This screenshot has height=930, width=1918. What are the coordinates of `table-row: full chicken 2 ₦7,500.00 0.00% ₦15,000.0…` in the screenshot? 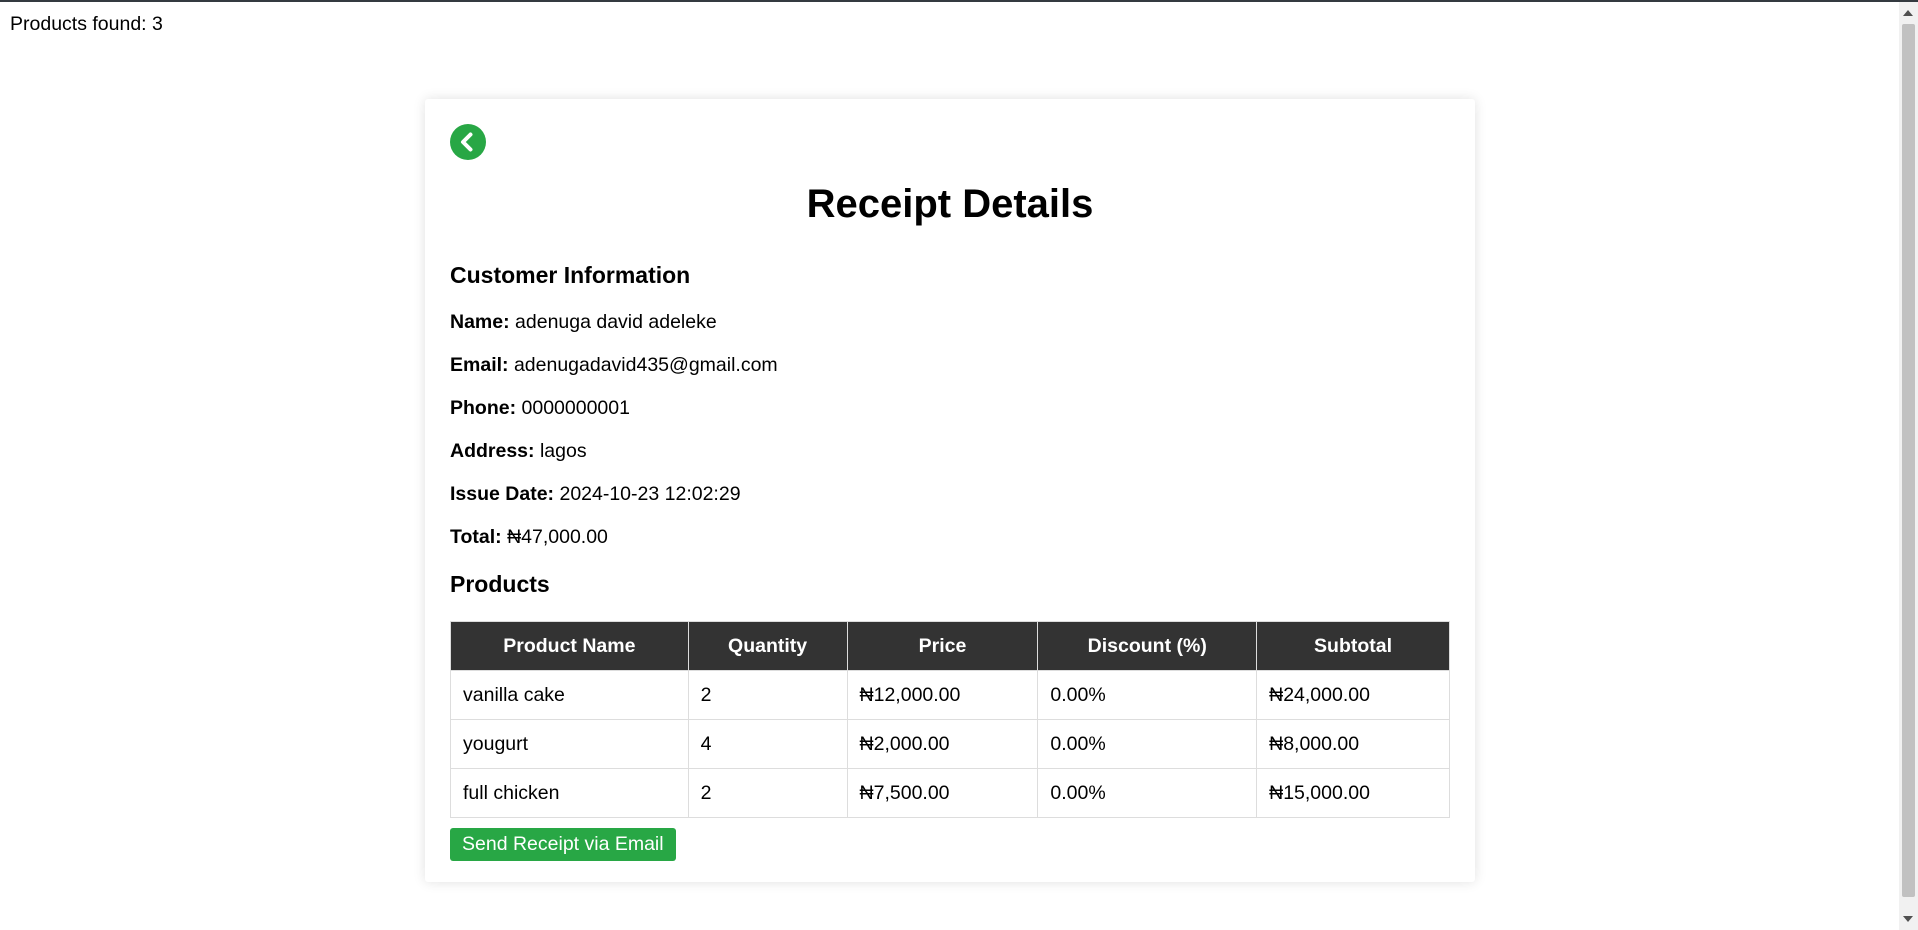 It's located at (950, 793).